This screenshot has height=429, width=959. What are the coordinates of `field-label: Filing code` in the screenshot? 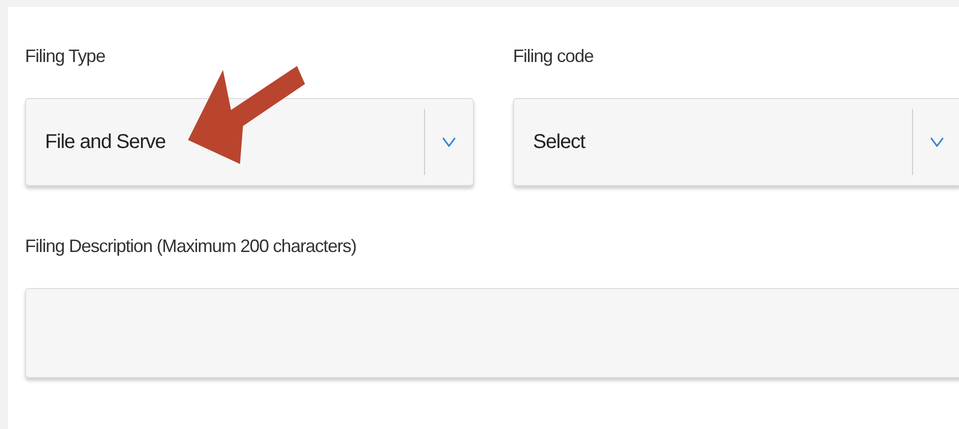 It's located at (553, 56).